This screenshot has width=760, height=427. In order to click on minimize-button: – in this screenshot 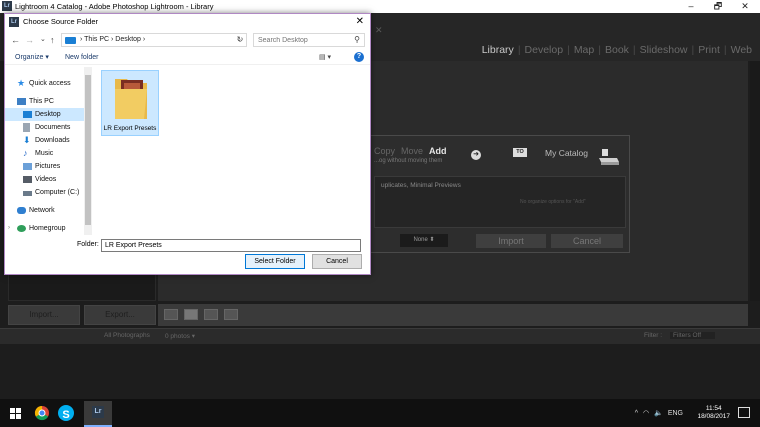, I will do `click(691, 6)`.